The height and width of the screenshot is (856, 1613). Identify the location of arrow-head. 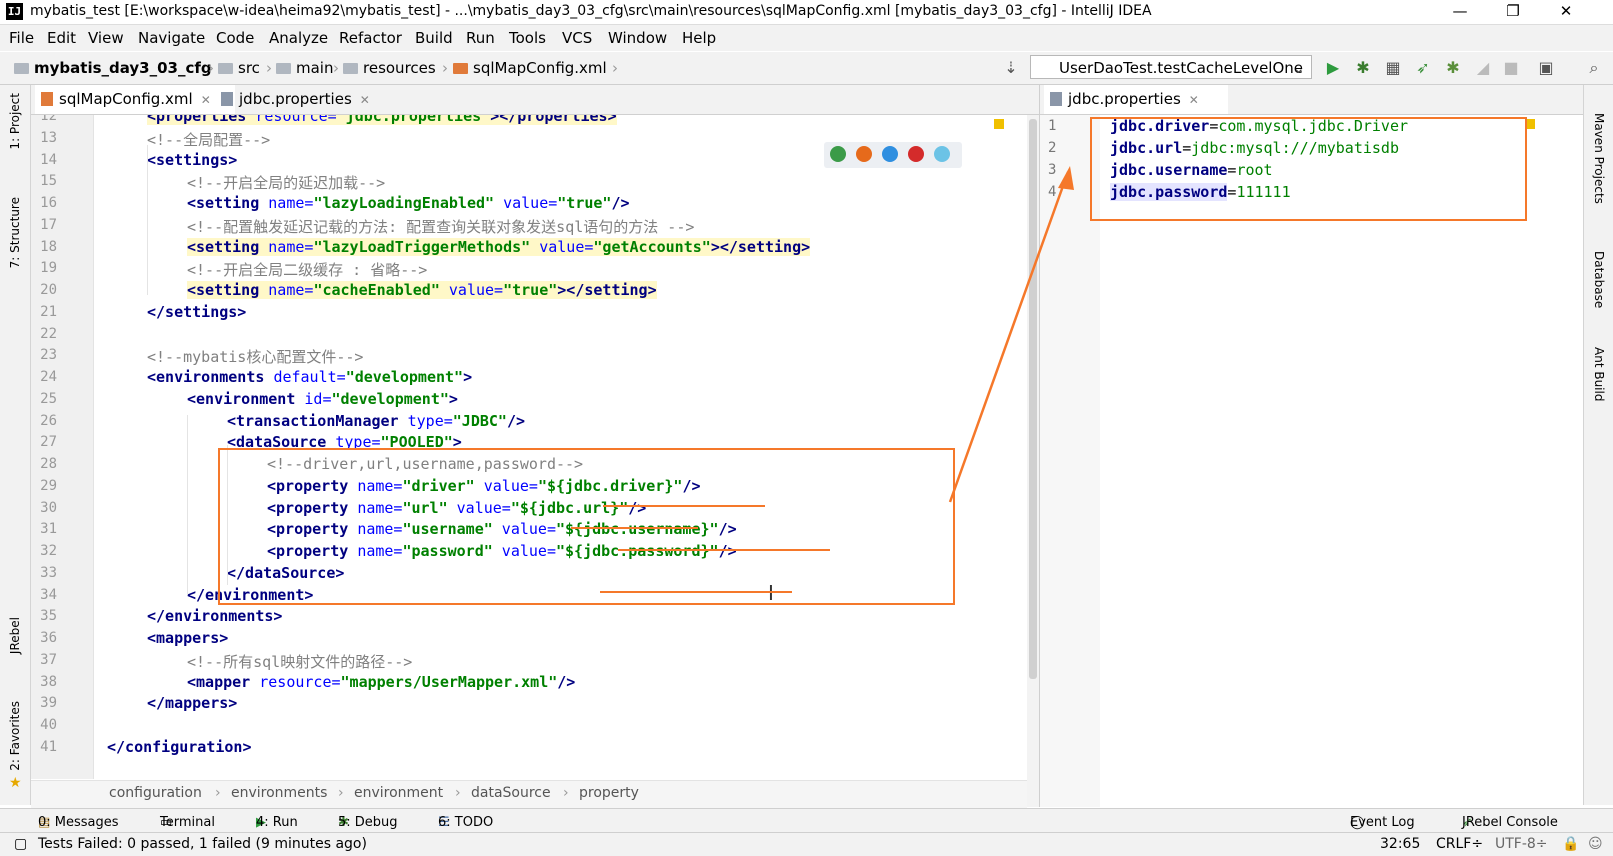
(1066, 178).